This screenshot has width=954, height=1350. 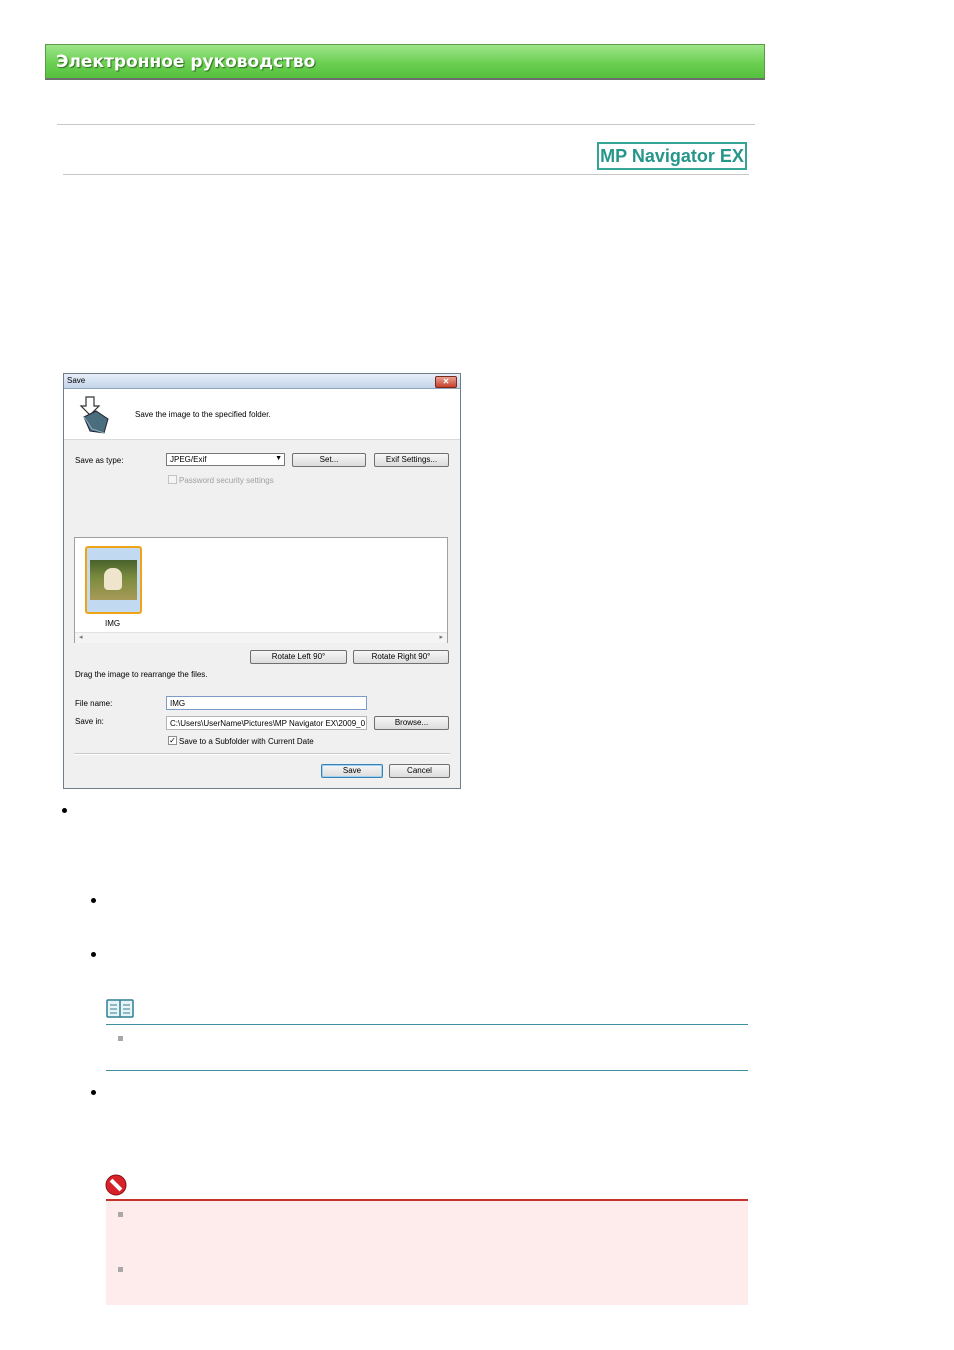 I want to click on subfolder-label: Save to a Subfolder with Current Date, so click(x=246, y=741).